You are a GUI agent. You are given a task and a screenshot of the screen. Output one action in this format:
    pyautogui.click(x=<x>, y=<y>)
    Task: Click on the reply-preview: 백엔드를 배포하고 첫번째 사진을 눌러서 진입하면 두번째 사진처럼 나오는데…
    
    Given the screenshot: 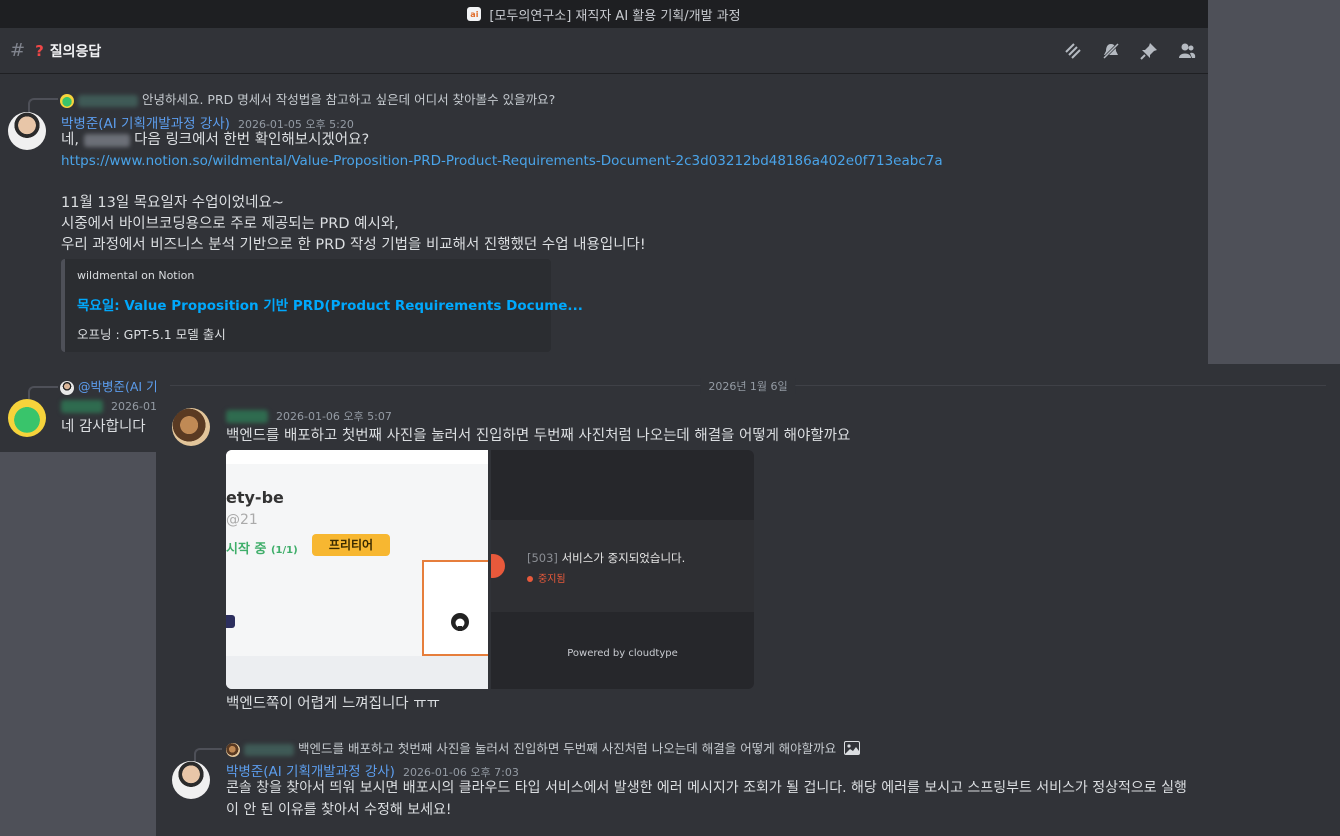 What is the action you would take?
    pyautogui.click(x=543, y=748)
    